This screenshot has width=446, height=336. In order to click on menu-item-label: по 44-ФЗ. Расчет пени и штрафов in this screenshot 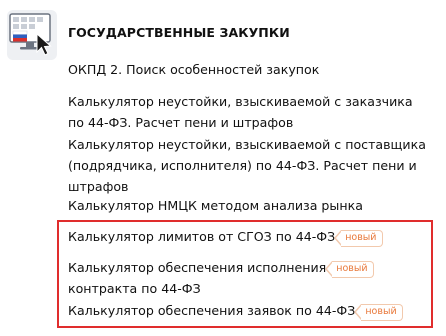, I will do `click(181, 122)`.